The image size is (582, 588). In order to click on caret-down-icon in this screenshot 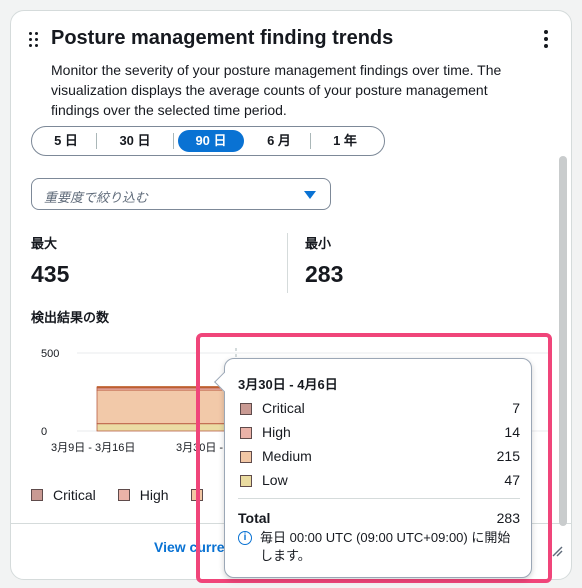, I will do `click(310, 195)`.